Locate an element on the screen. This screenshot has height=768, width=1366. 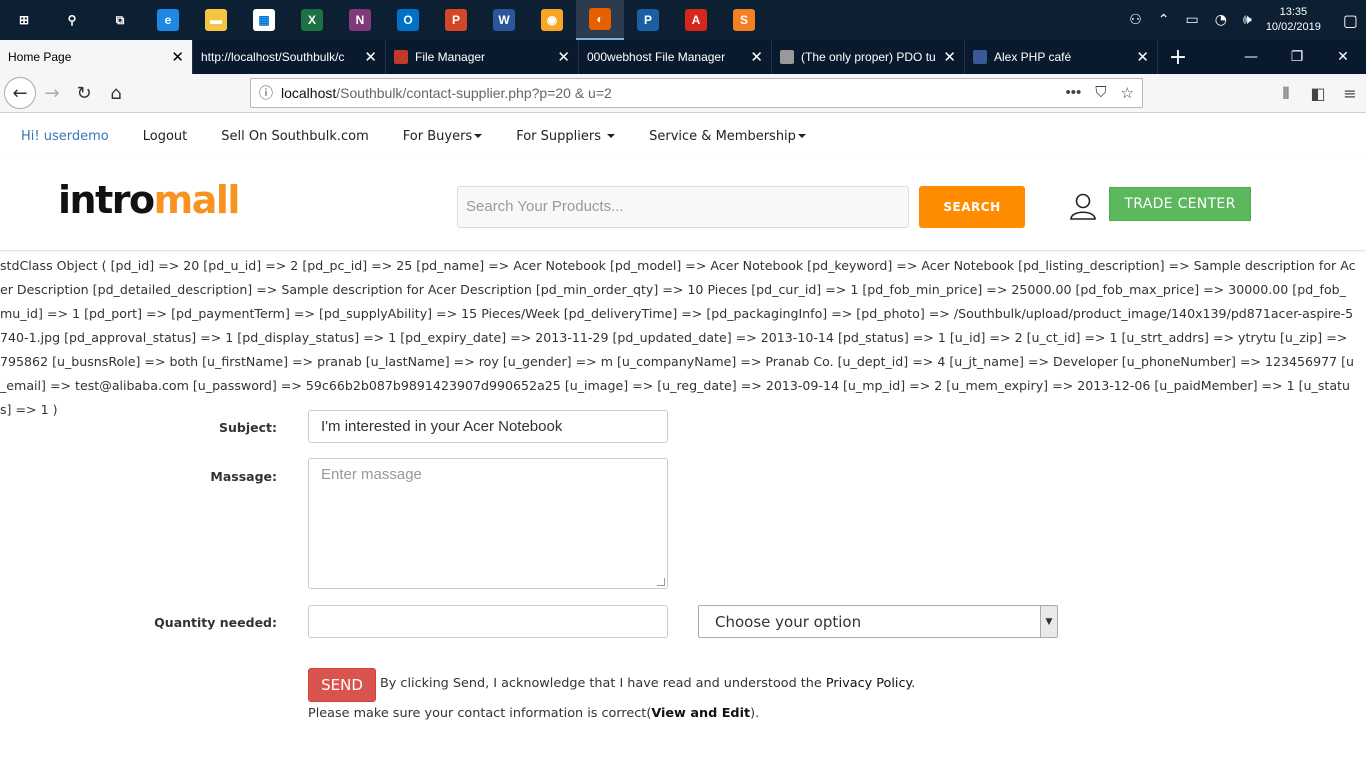
new-tab-button: + is located at coordinates (1178, 57).